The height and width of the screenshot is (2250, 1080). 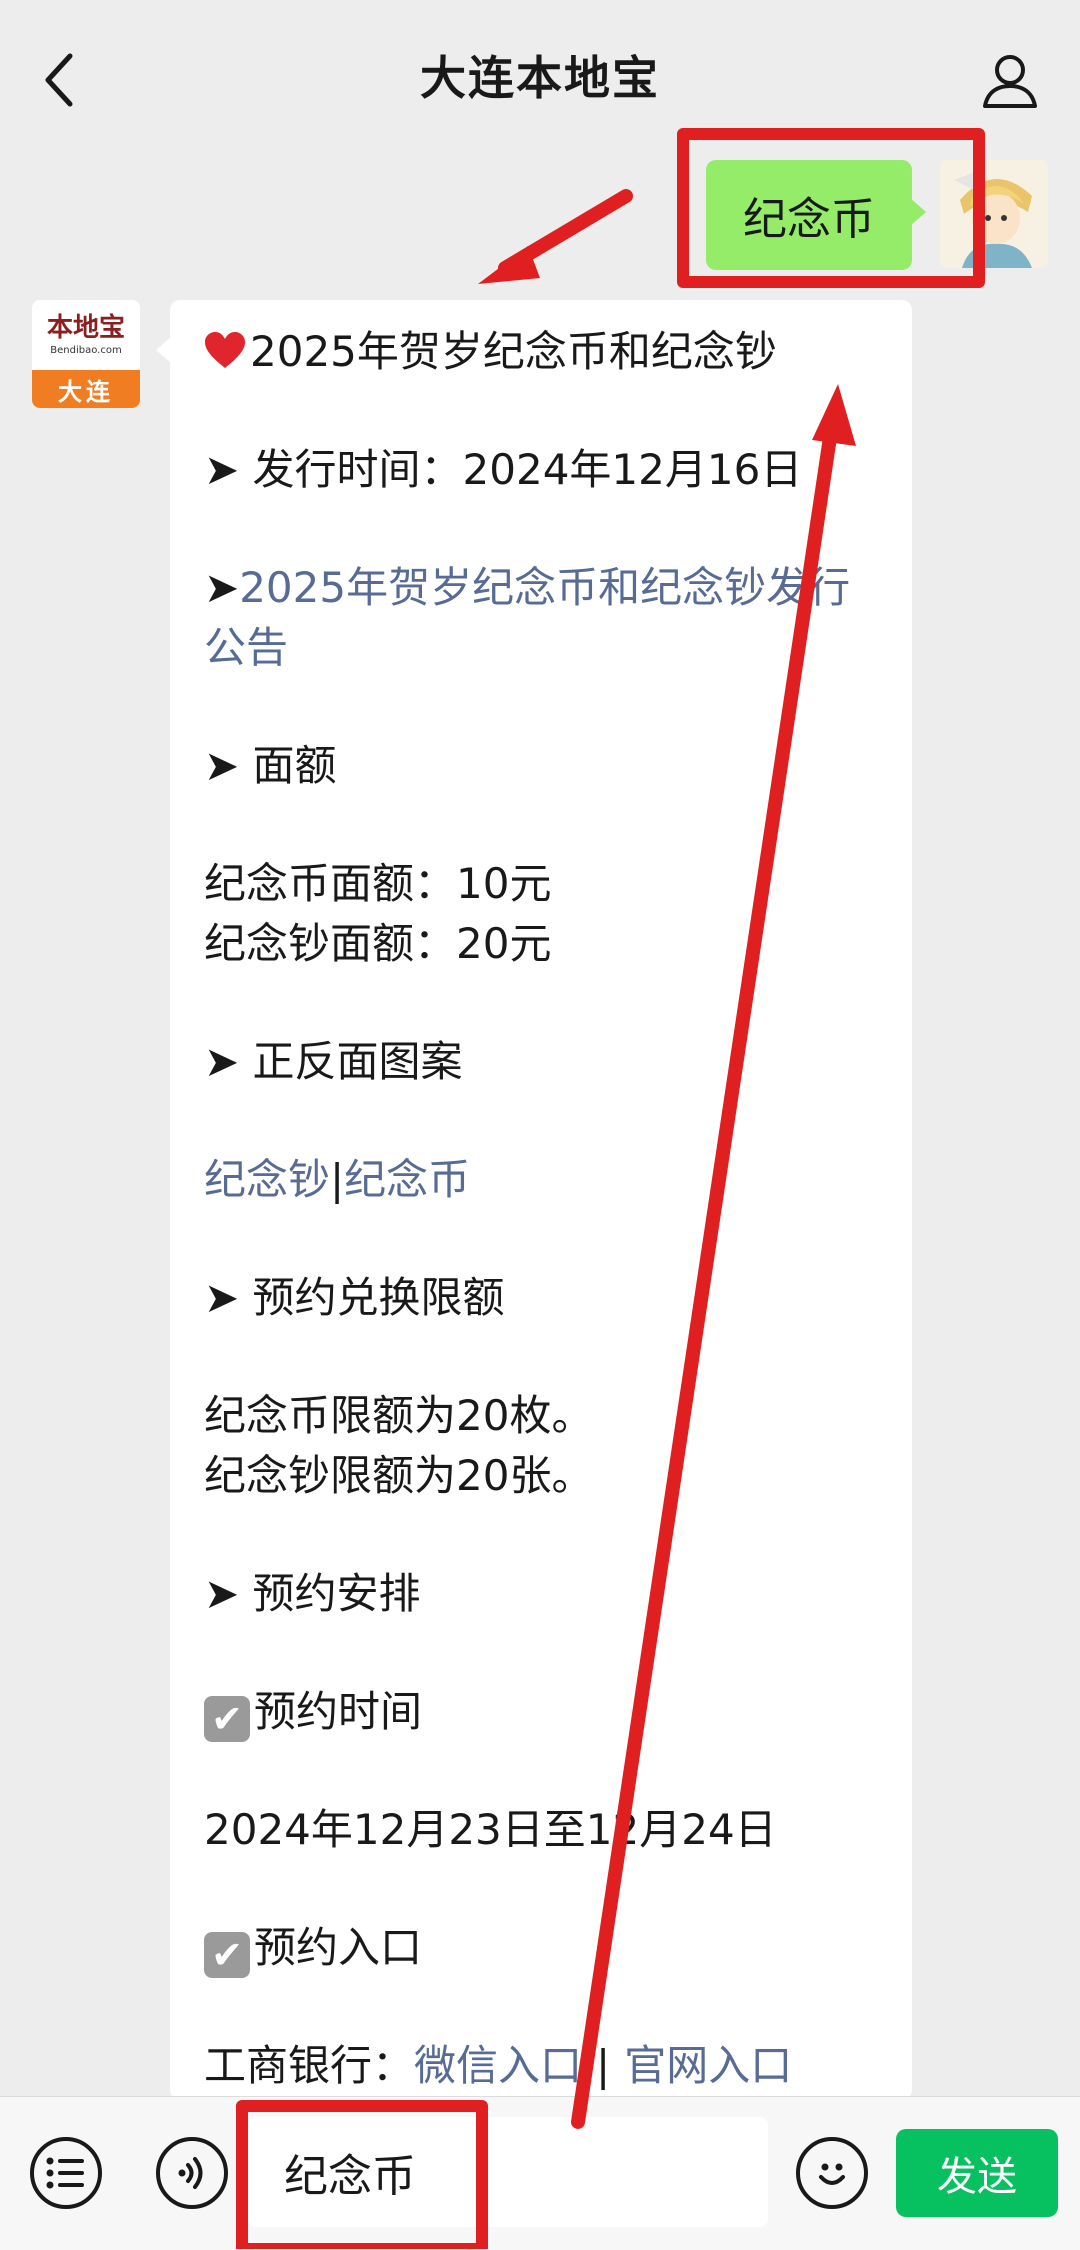 I want to click on back-icon, so click(x=60, y=80).